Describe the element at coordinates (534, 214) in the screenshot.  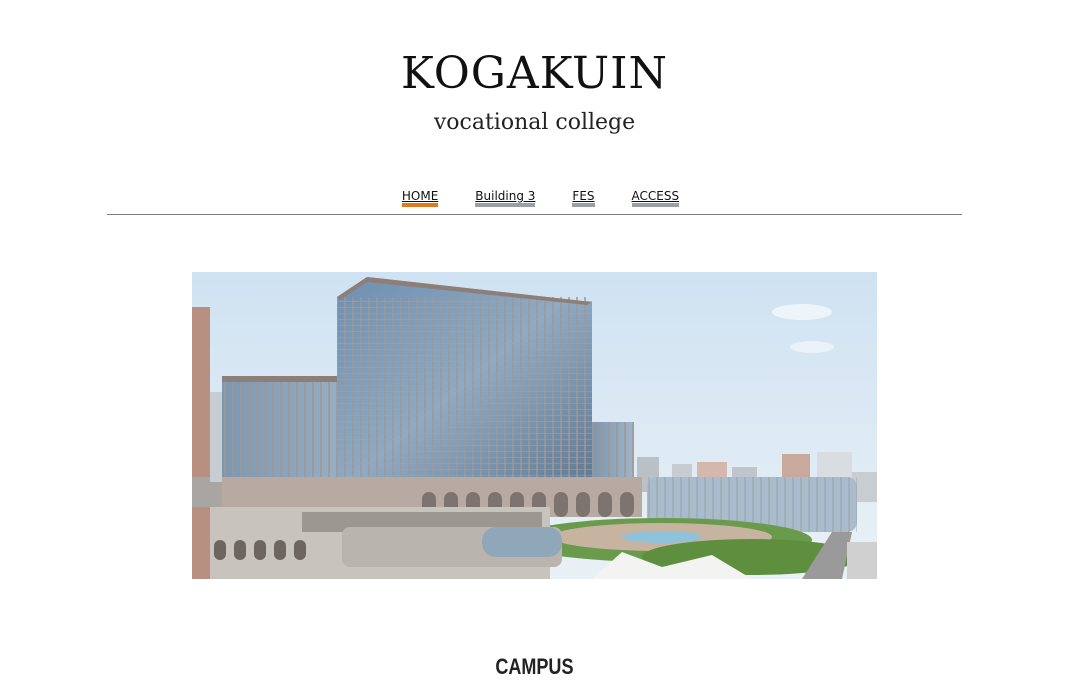
I see `header-divider` at that location.